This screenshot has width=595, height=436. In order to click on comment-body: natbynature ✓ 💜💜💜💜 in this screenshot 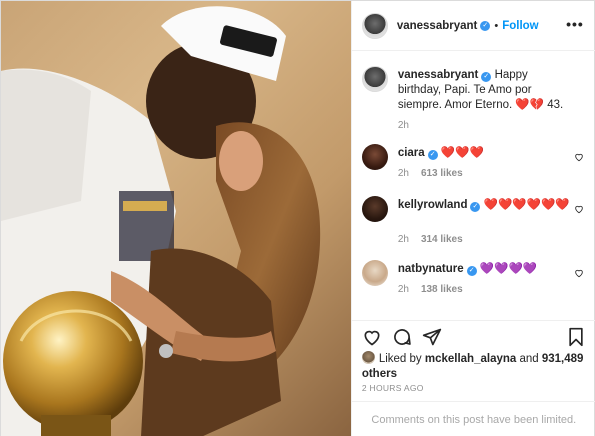, I will do `click(486, 269)`.